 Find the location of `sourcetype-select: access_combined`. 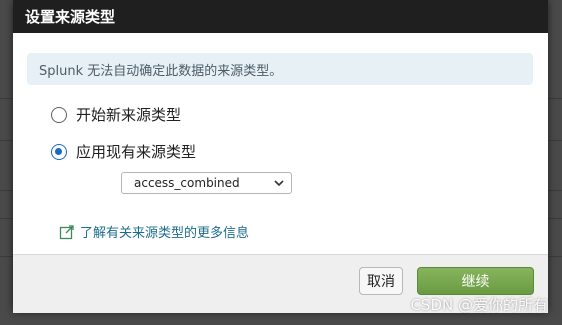

sourcetype-select: access_combined is located at coordinates (206, 183).